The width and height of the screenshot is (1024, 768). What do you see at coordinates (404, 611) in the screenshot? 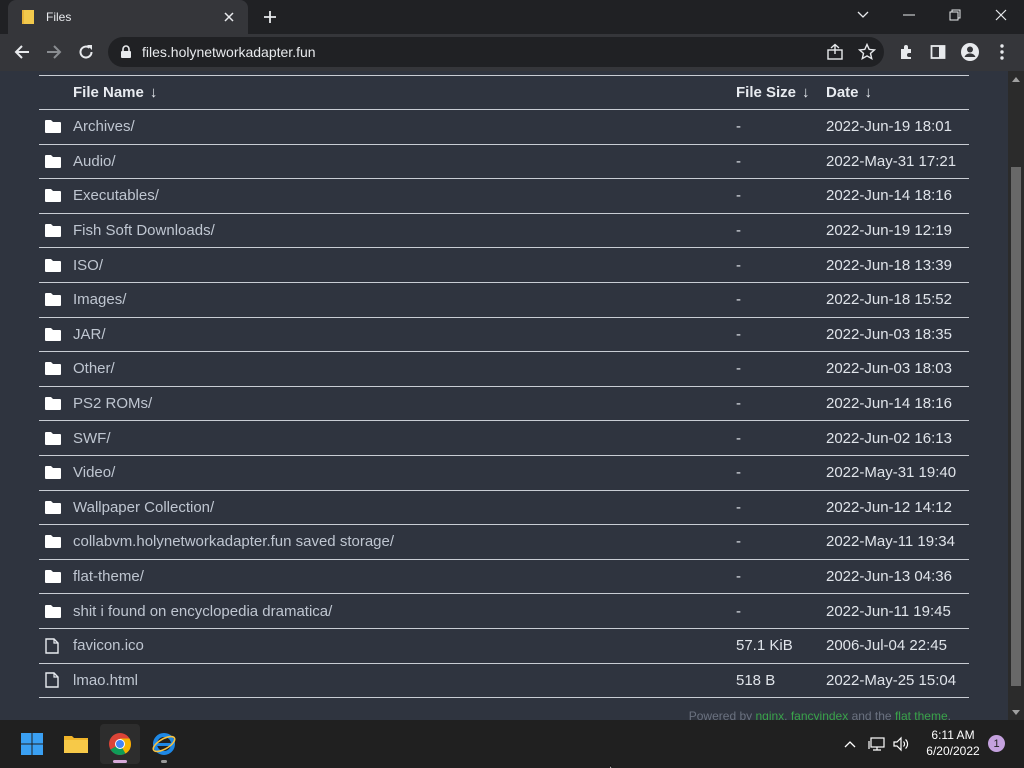
I see `folder-link: shit i found on encyclopedia dramatica/` at bounding box center [404, 611].